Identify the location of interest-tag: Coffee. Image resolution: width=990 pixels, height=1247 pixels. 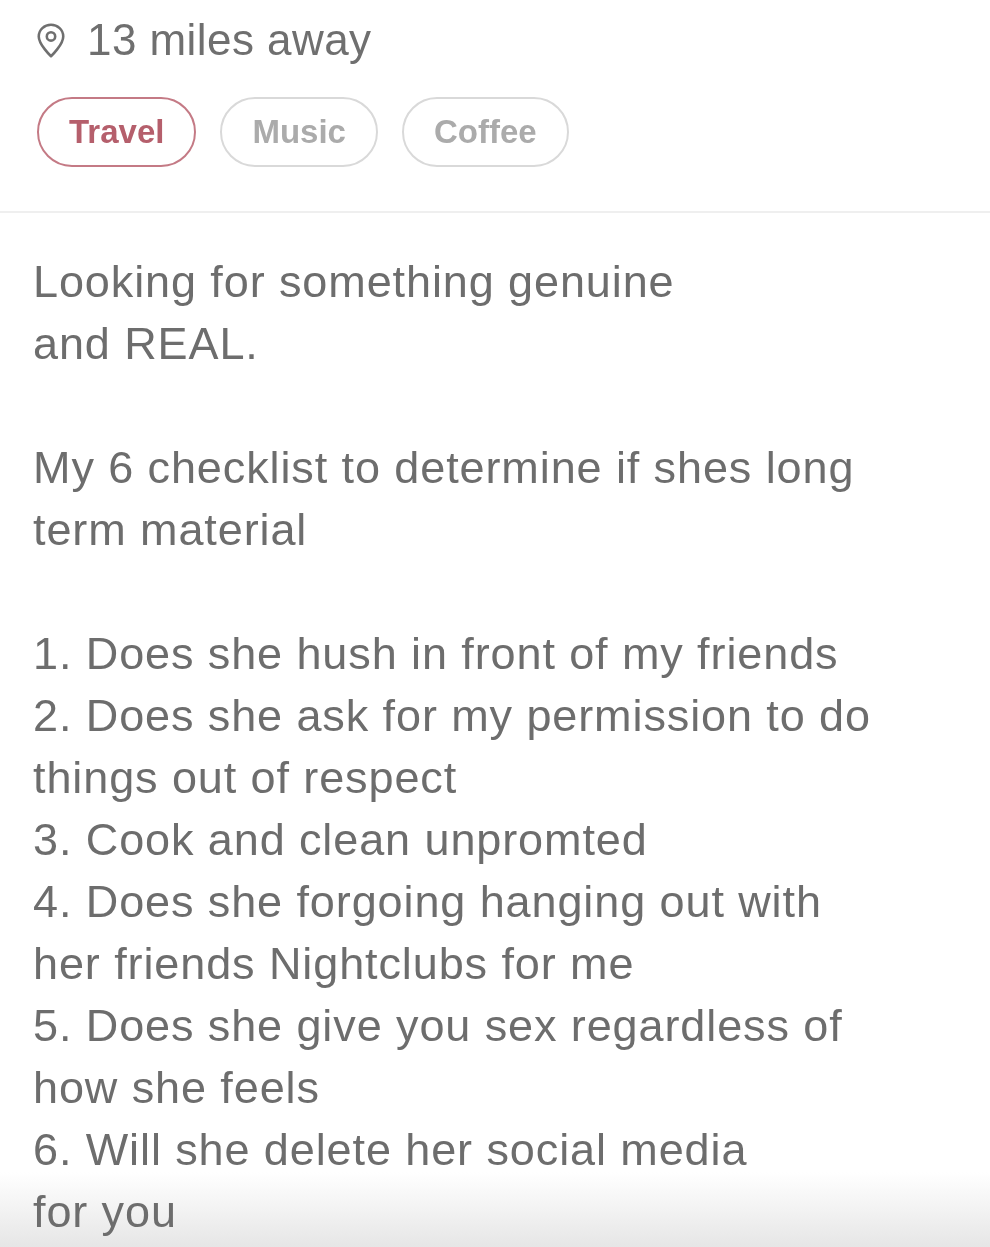
(485, 132).